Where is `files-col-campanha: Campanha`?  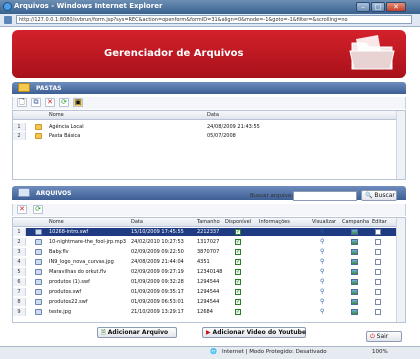
files-col-campanha: Campanha is located at coordinates (355, 222).